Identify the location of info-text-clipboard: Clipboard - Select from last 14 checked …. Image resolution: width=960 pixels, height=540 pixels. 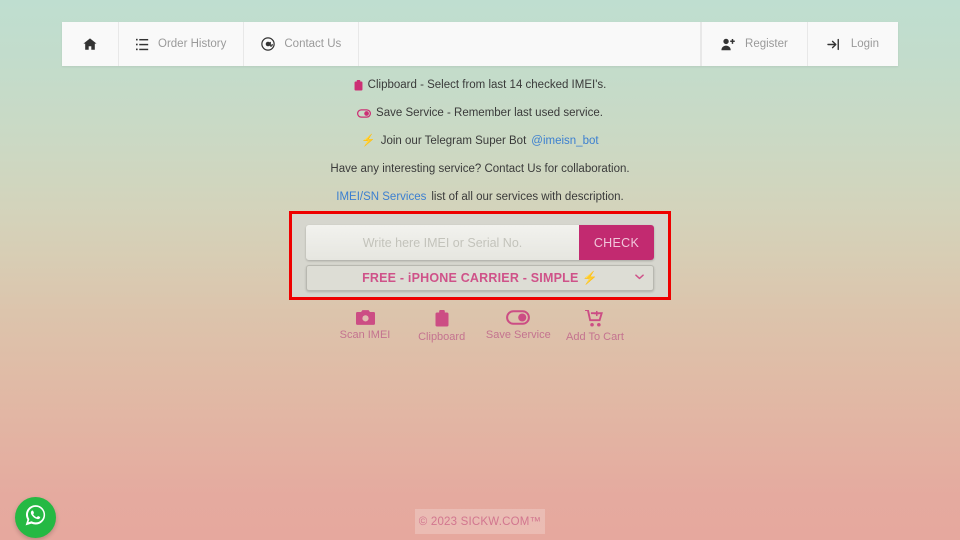
(487, 85).